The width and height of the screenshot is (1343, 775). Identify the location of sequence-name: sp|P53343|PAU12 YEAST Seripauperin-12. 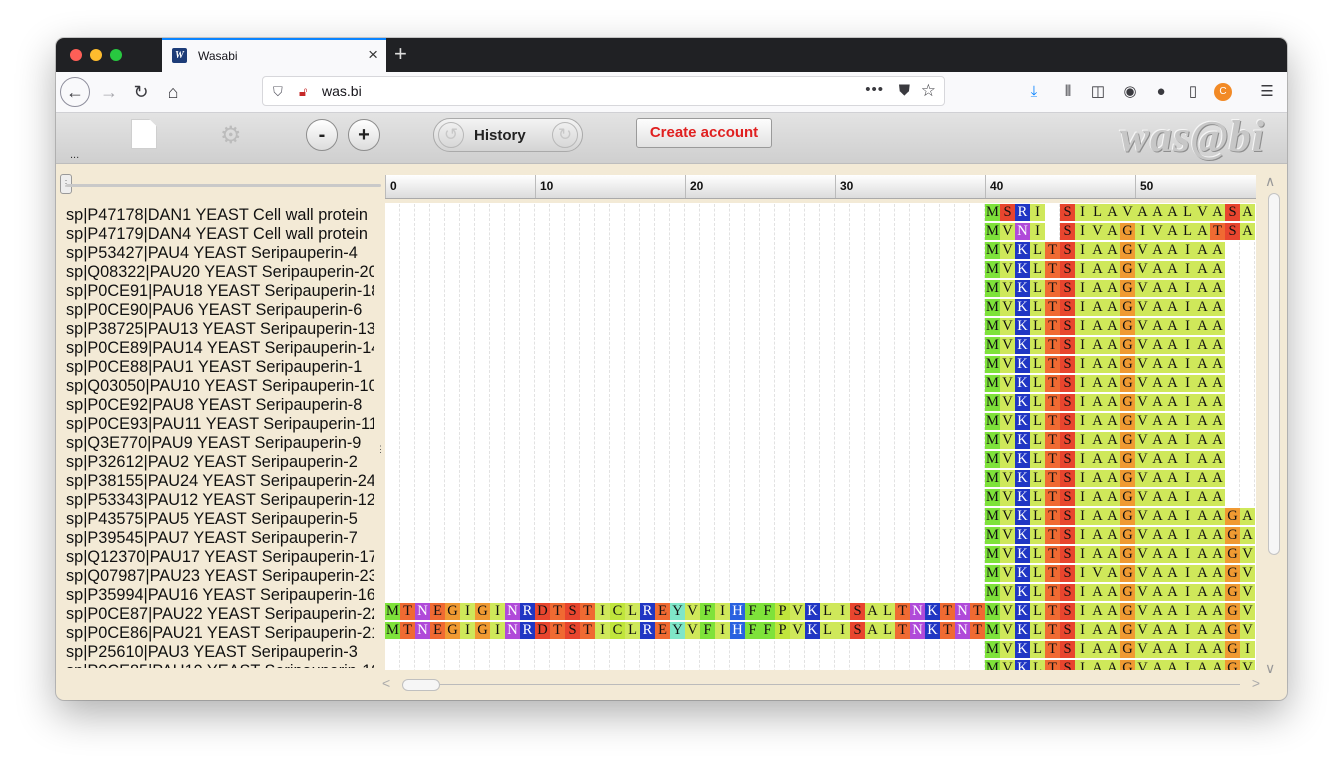
(220, 500).